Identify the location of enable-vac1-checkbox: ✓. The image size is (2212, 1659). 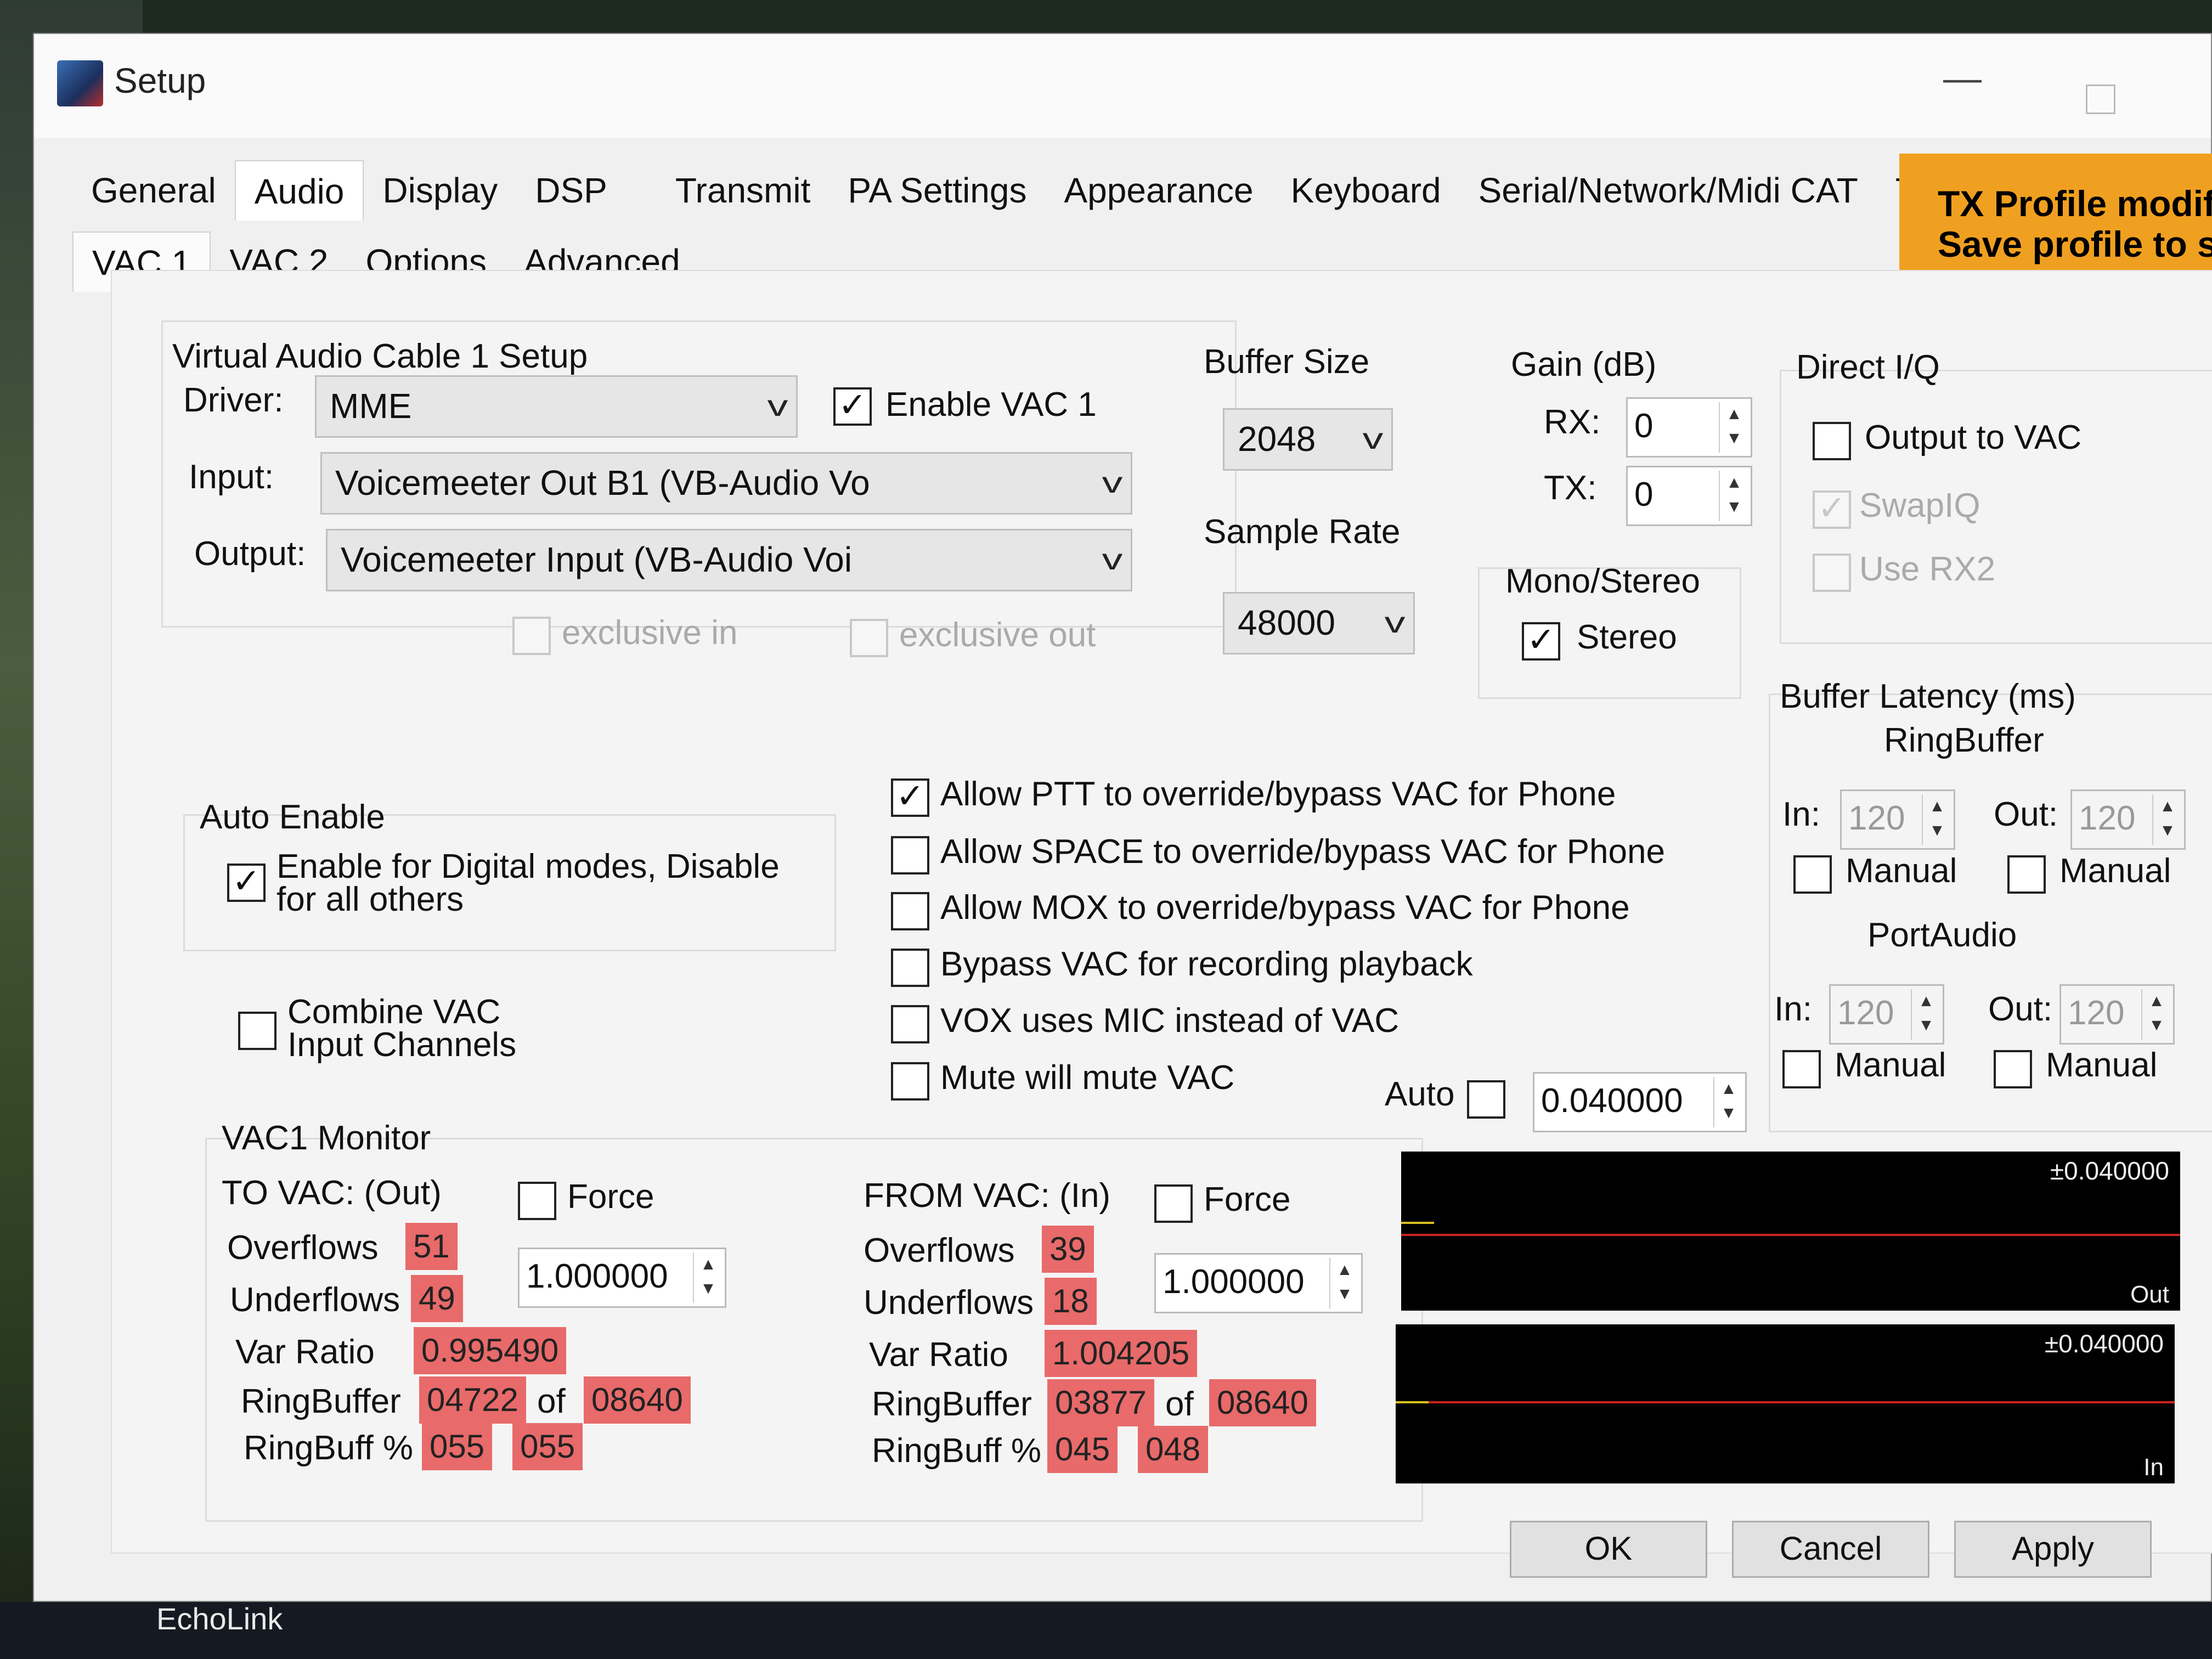
(852, 406).